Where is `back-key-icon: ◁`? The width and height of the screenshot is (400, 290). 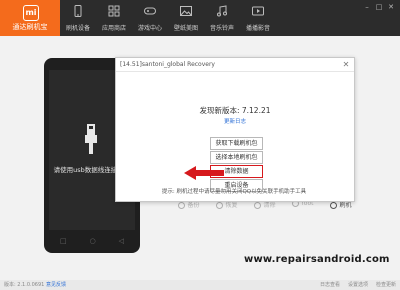 back-key-icon: ◁ is located at coordinates (121, 241).